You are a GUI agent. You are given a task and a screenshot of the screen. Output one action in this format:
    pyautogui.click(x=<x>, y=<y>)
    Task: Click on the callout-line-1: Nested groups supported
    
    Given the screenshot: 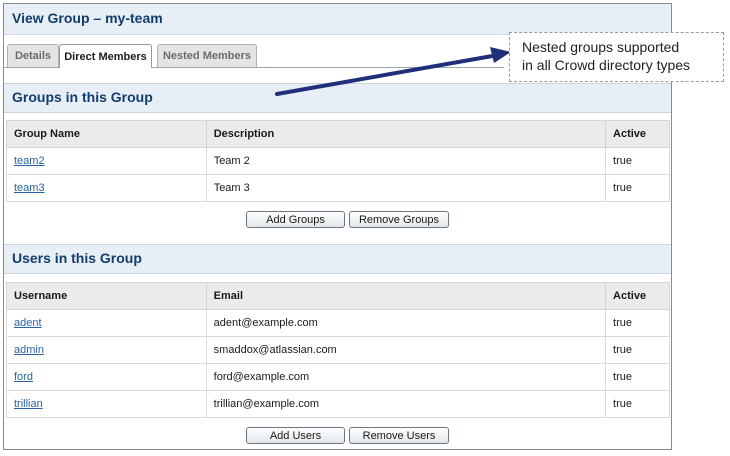 What is the action you would take?
    pyautogui.click(x=601, y=47)
    